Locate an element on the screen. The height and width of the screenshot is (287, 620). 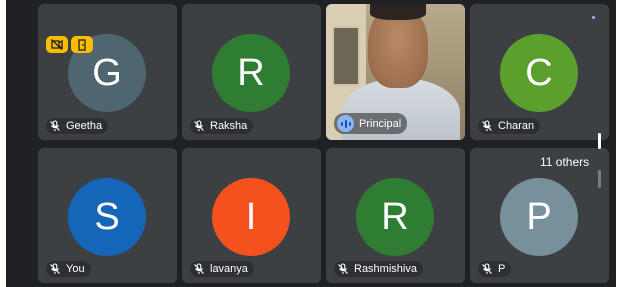
participant-label: P is located at coordinates (495, 269).